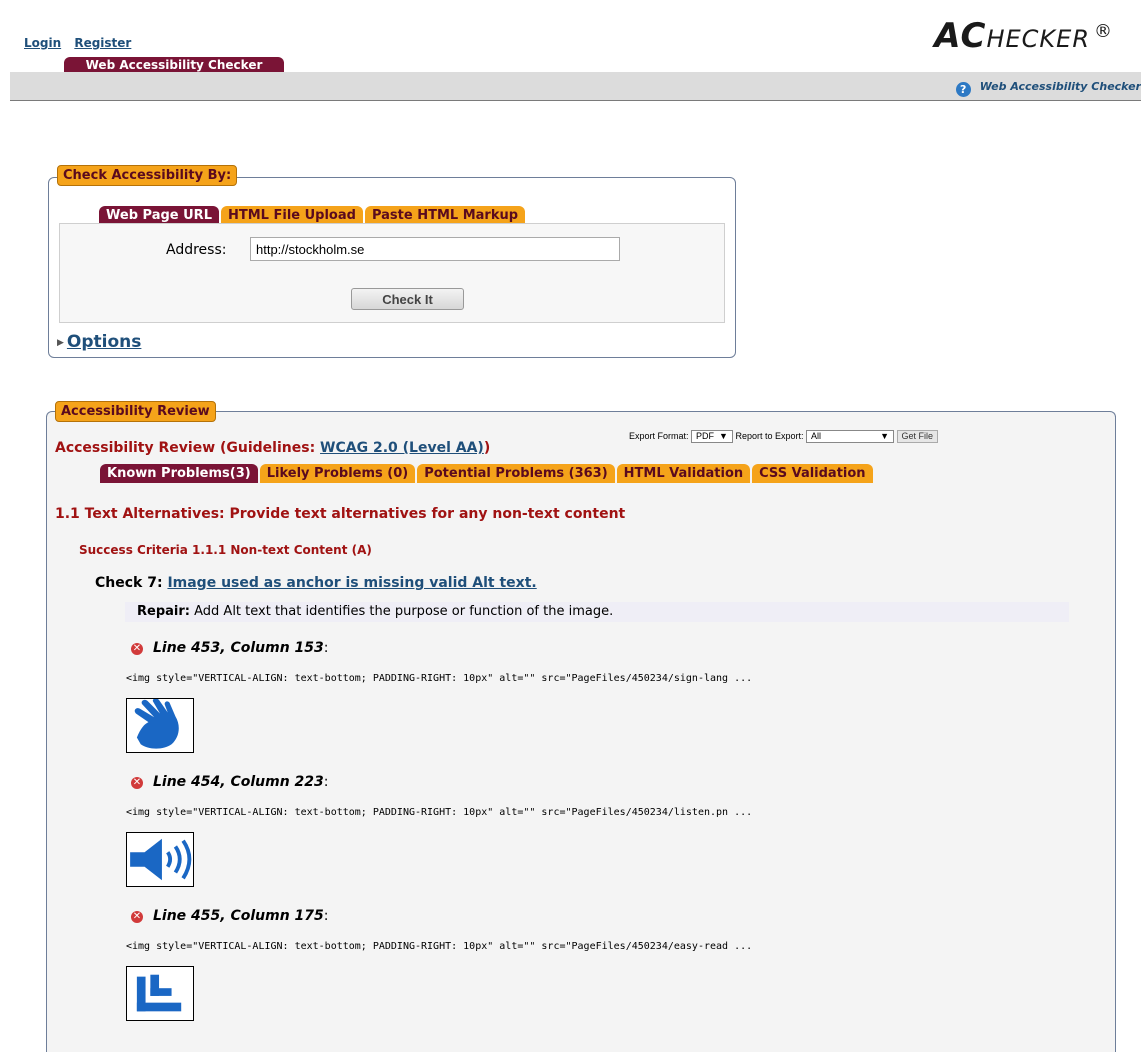 The height and width of the screenshot is (1052, 1141). I want to click on tab-css-validation: CSS Validation, so click(812, 473).